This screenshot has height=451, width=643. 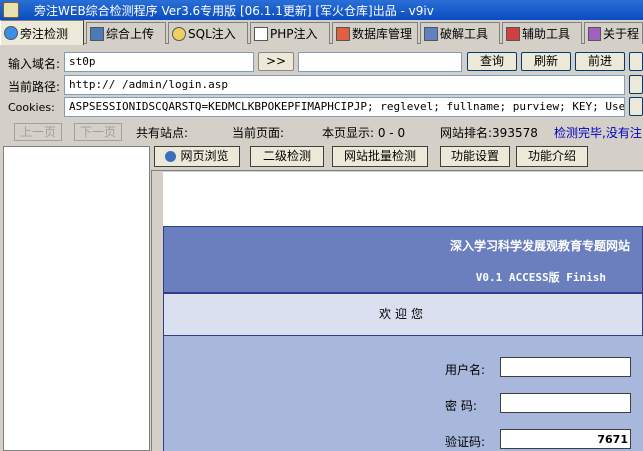 I want to click on current-page-label: 当前页面:, so click(x=258, y=133).